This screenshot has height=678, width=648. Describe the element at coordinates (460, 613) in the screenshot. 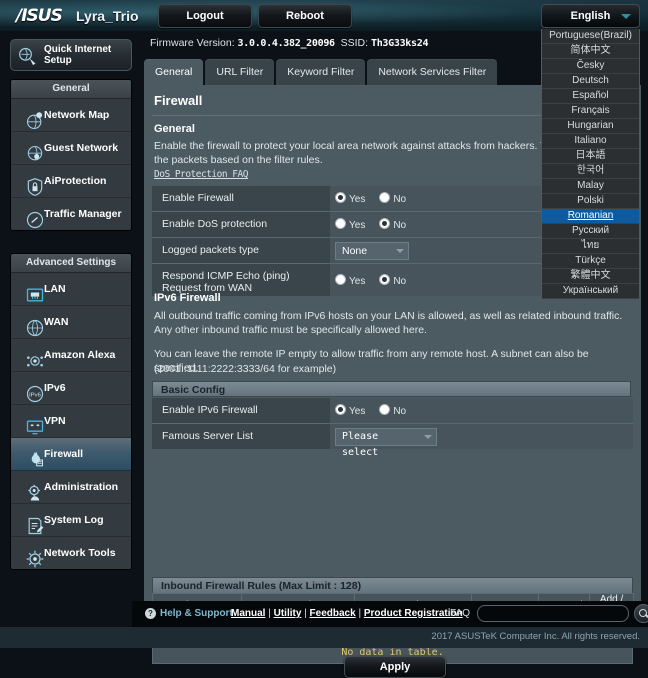

I see `faq-label: FAQ` at that location.